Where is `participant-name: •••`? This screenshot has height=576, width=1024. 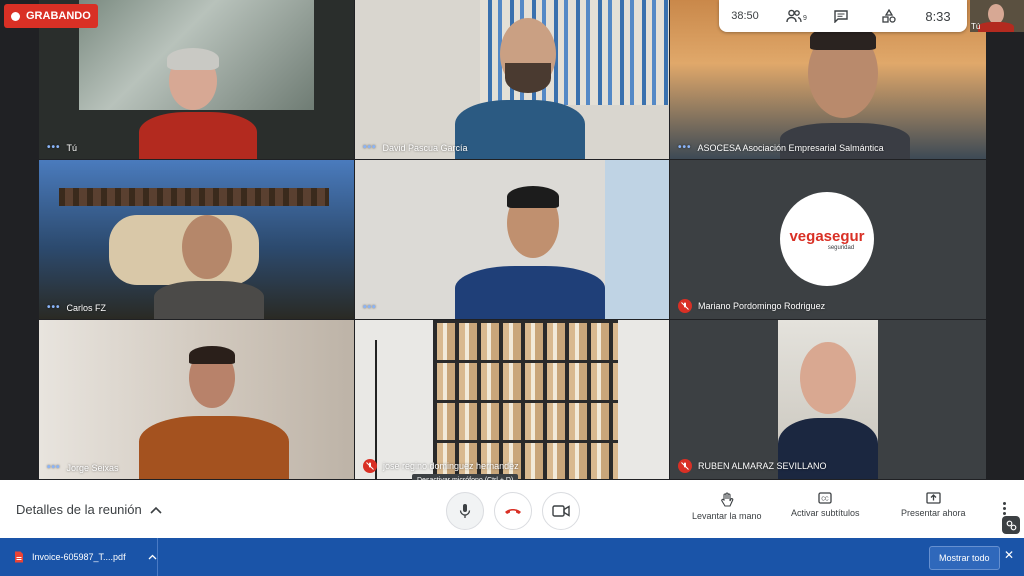
participant-name: ••• is located at coordinates (373, 307).